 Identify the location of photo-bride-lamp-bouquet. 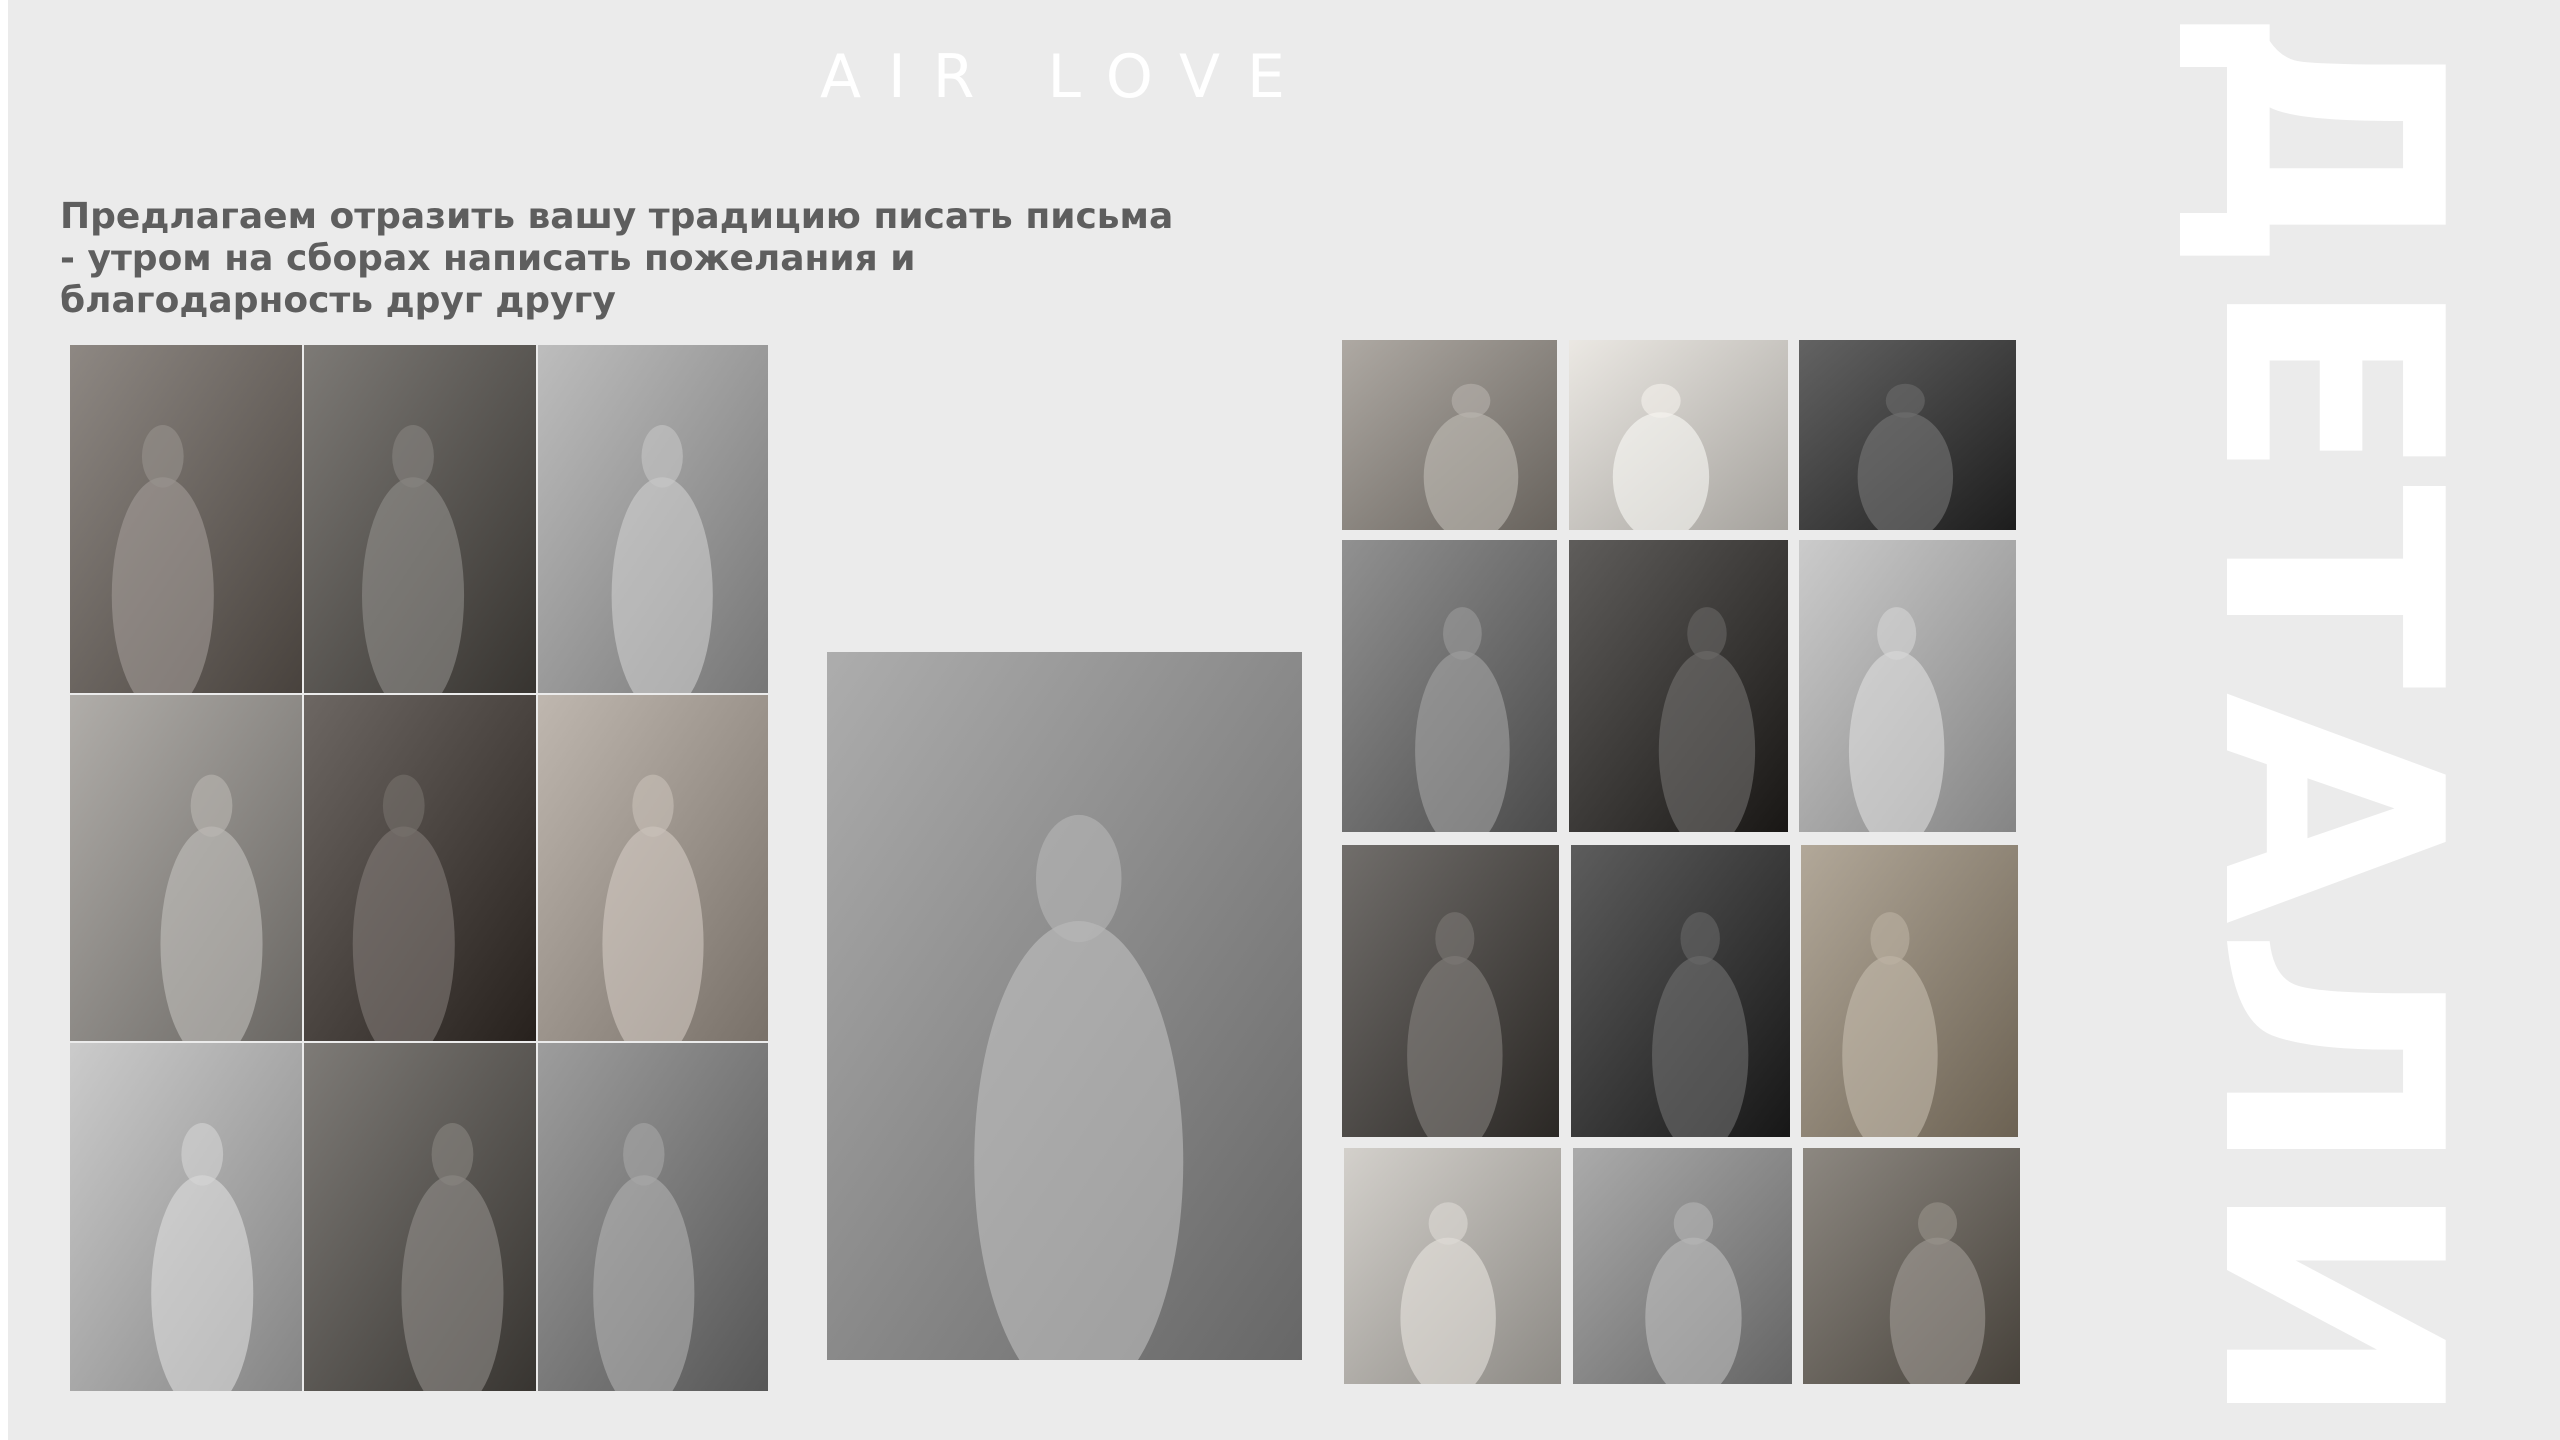
(1909, 991).